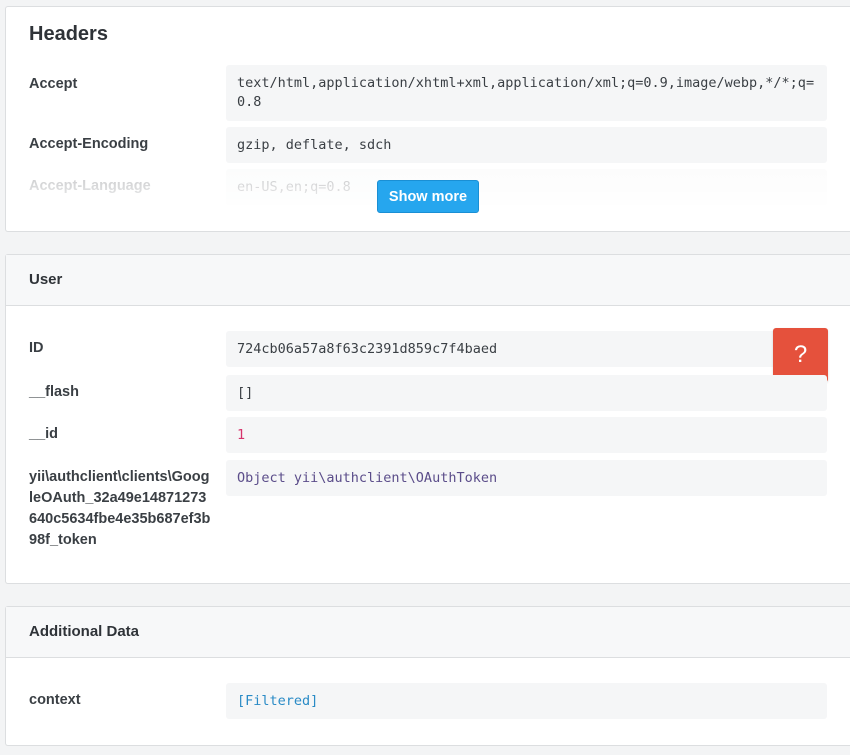 The width and height of the screenshot is (850, 755). Describe the element at coordinates (54, 392) in the screenshot. I see `user-key: __flash` at that location.